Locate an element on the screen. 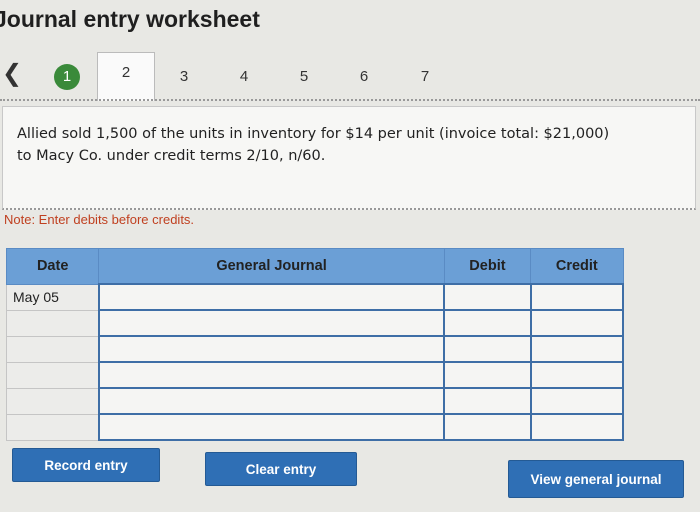  step-6: 6 is located at coordinates (364, 77).